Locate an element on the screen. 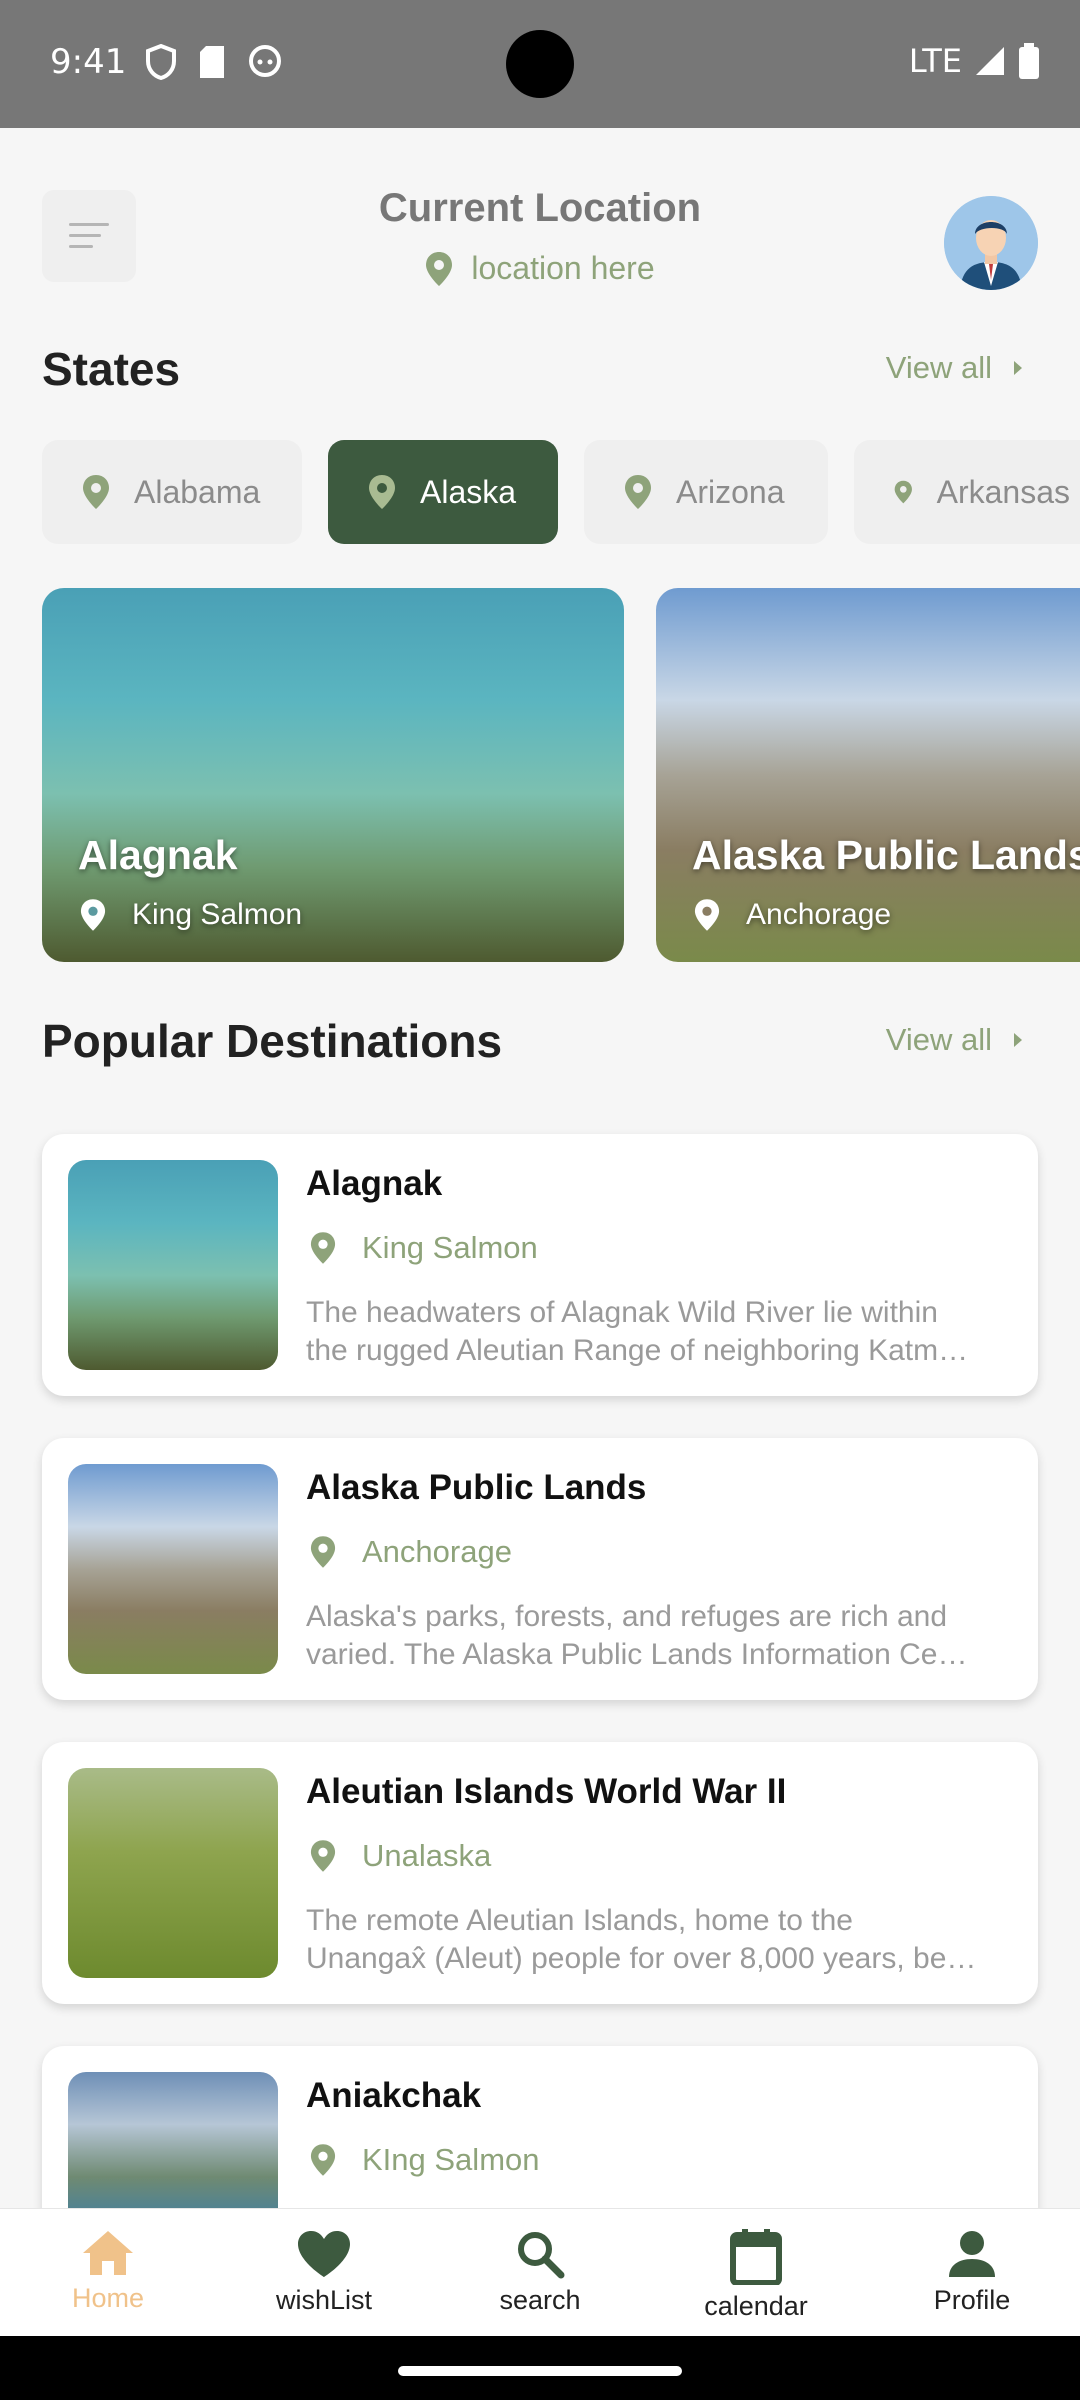  destination-location: King Salmon is located at coordinates (450, 1247).